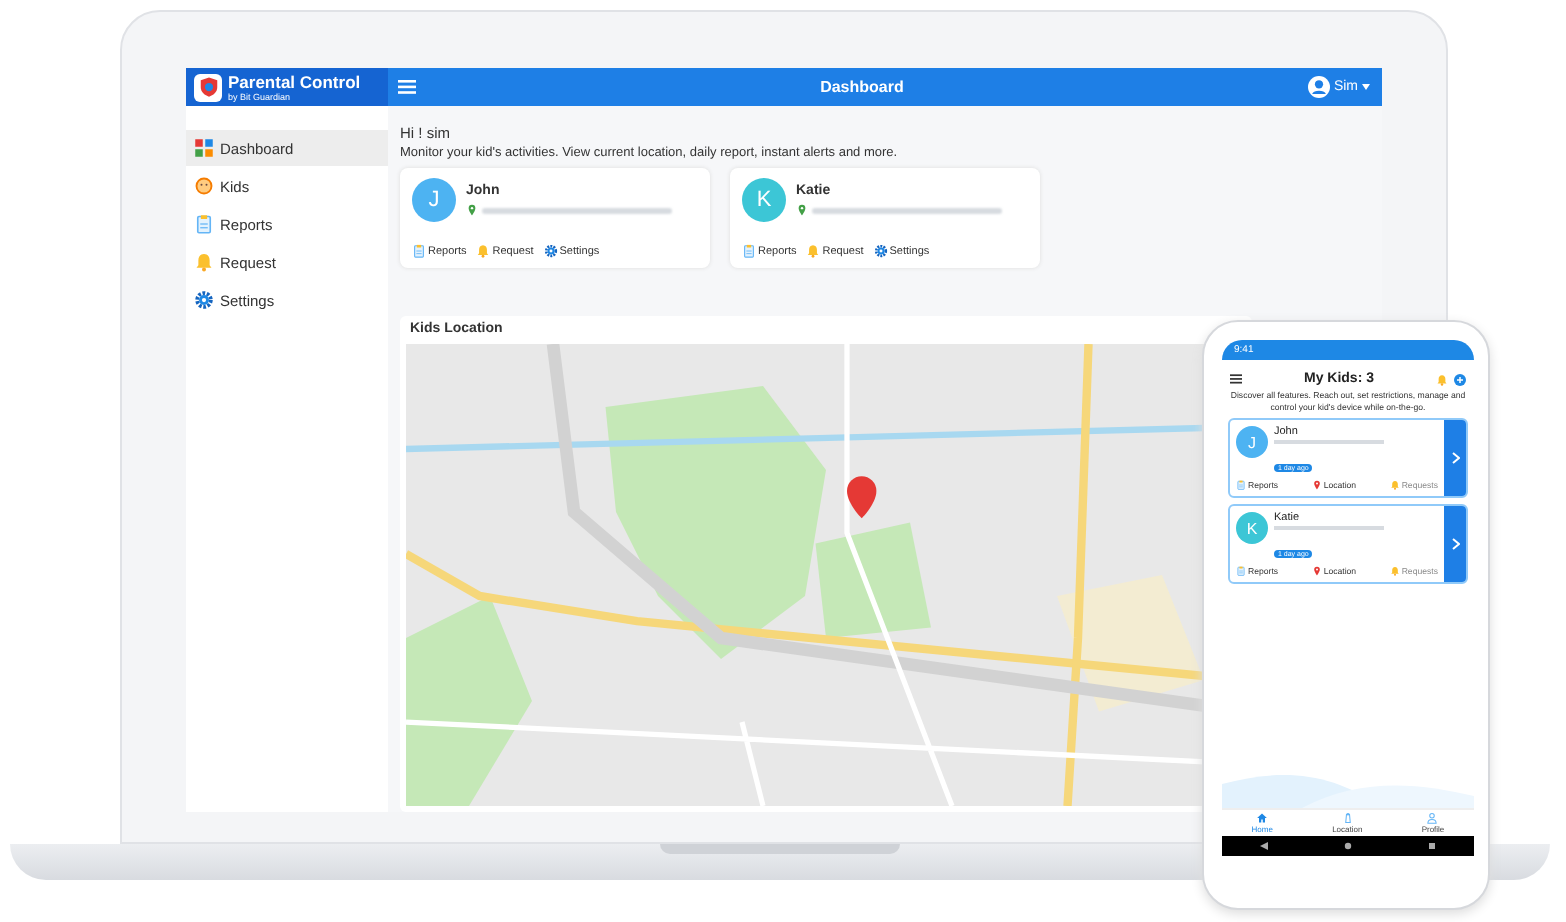  Describe the element at coordinates (204, 148) in the screenshot. I see `grid-icon` at that location.